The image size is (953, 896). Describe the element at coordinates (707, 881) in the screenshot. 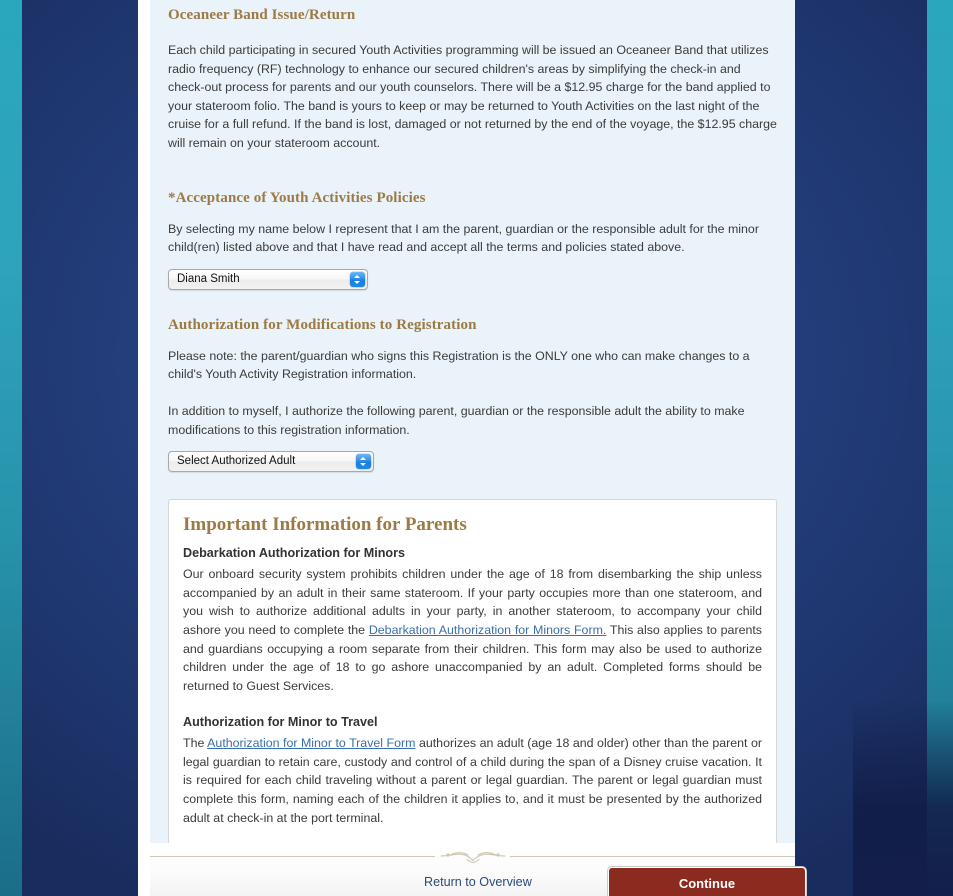

I see `continue-button: Continue` at that location.